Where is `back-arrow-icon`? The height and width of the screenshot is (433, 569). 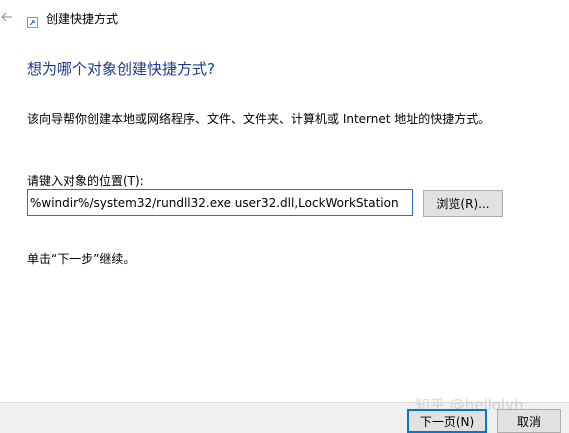 back-arrow-icon is located at coordinates (7, 17).